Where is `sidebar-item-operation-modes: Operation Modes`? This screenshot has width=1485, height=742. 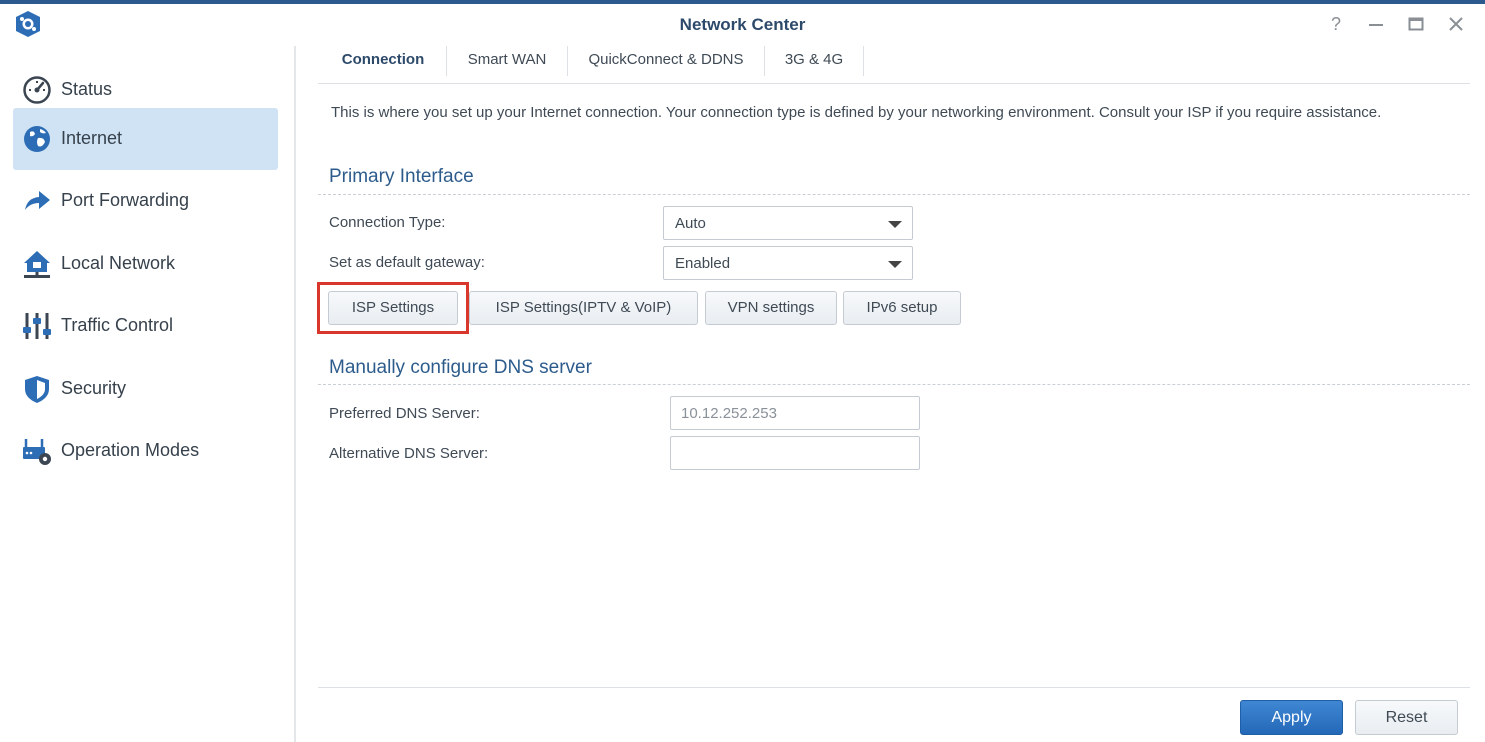
sidebar-item-operation-modes: Operation Modes is located at coordinates (145, 451).